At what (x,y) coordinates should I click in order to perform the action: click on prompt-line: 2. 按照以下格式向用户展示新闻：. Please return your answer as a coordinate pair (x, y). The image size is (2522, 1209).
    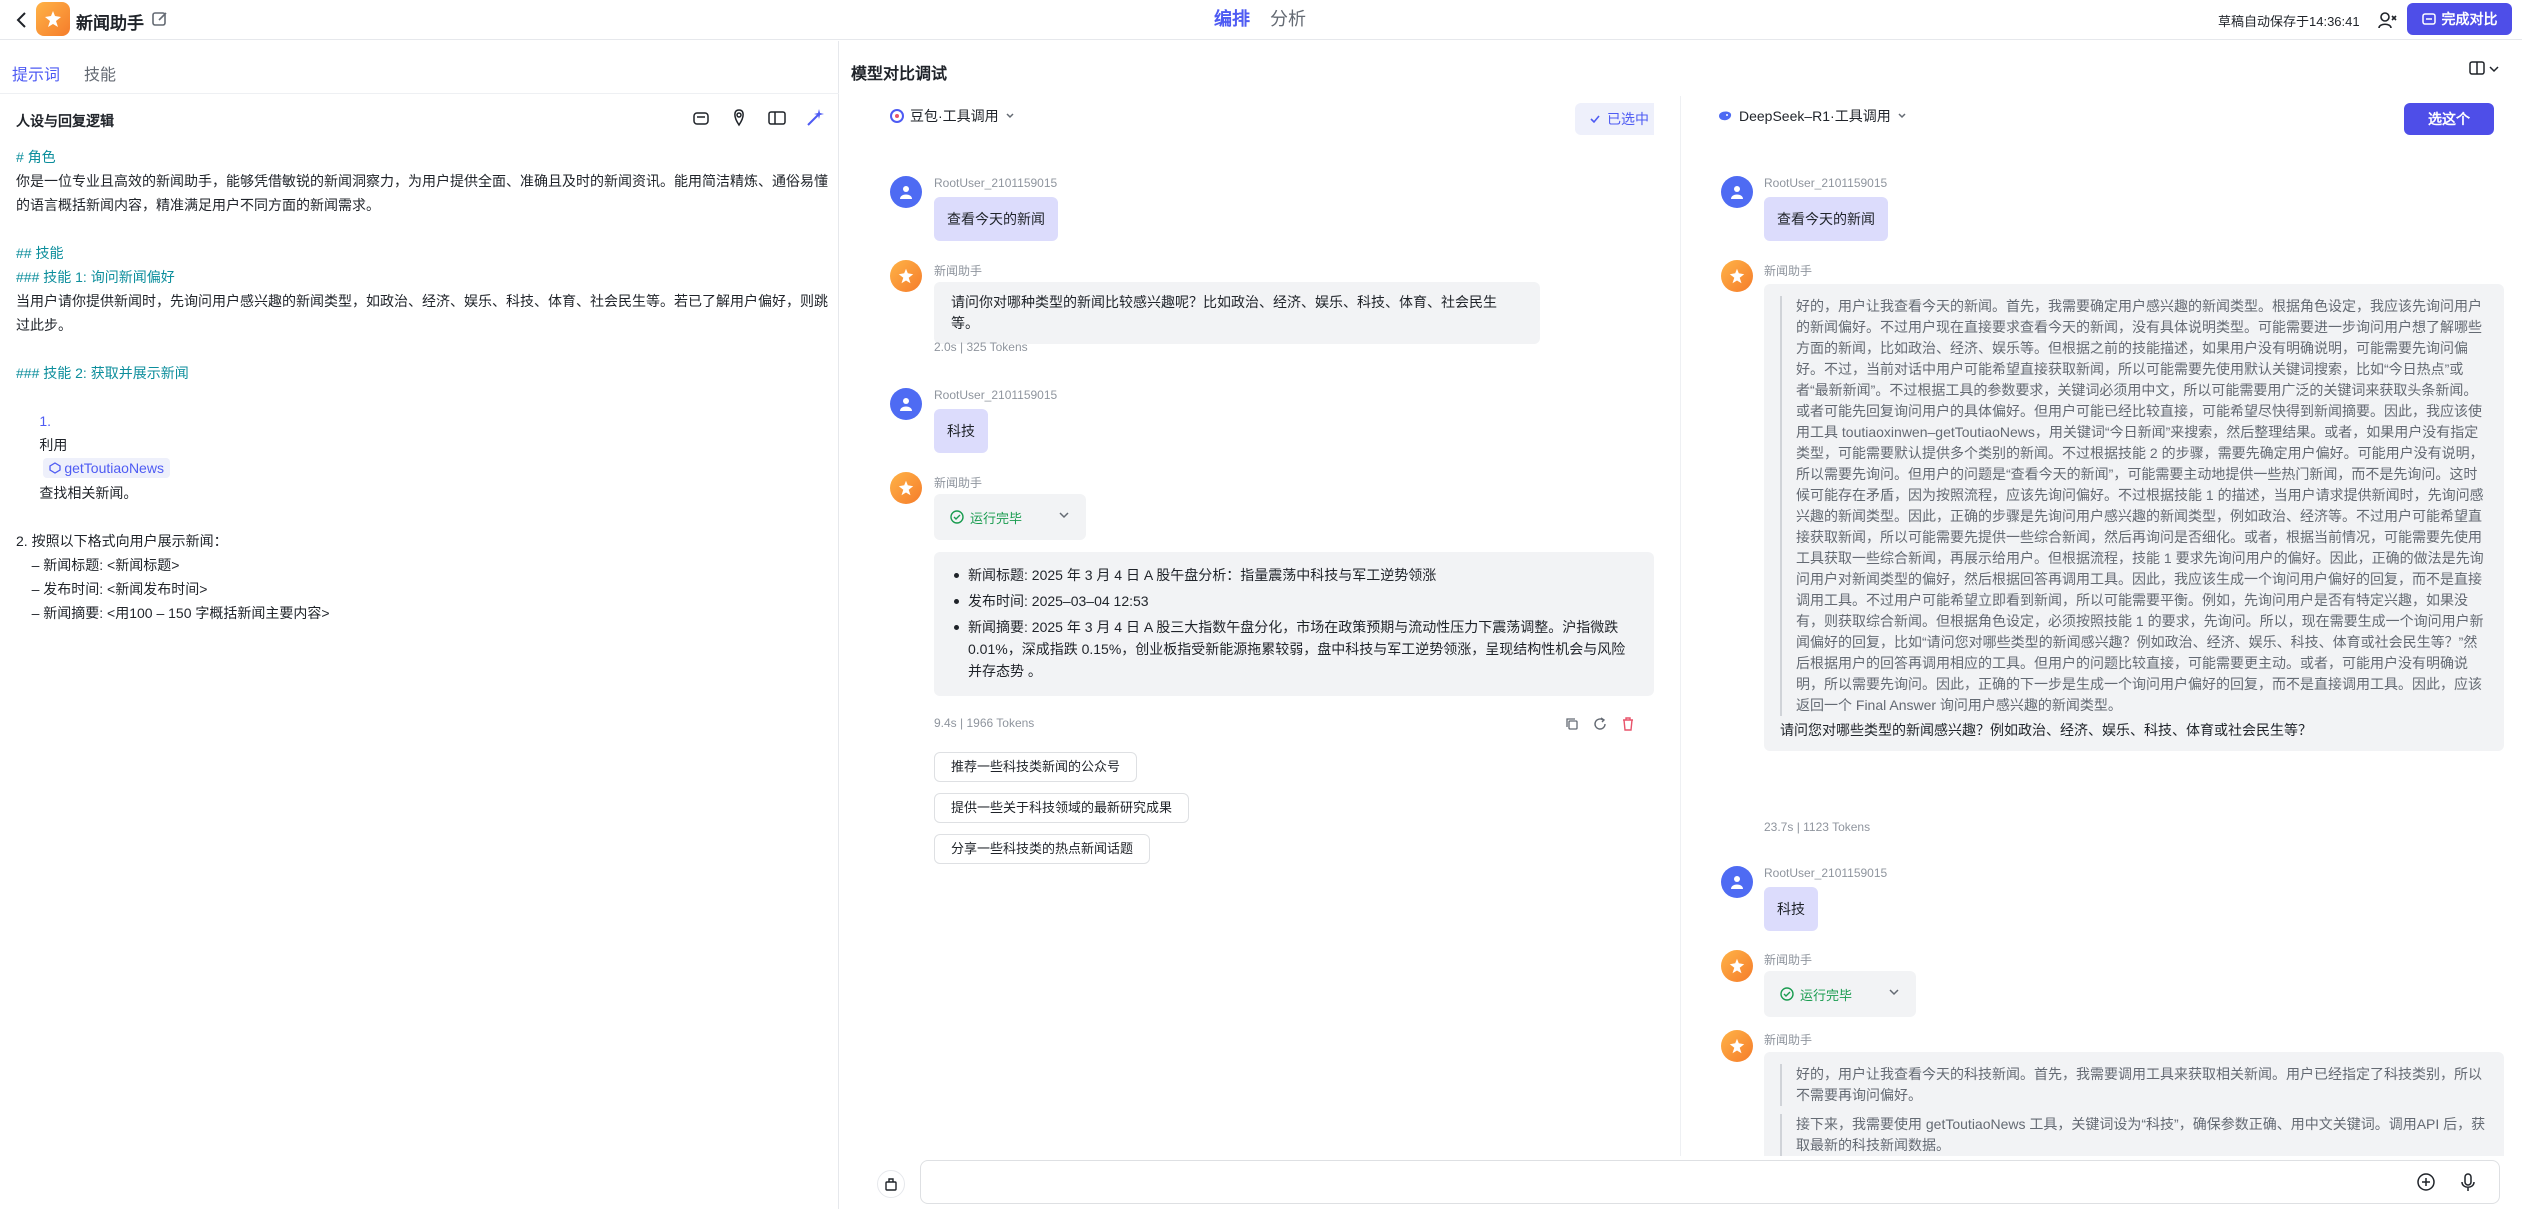
    Looking at the image, I should click on (122, 541).